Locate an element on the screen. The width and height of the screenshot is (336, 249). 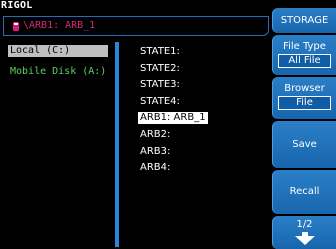
page-softkey: 1/2 is located at coordinates (304, 232).